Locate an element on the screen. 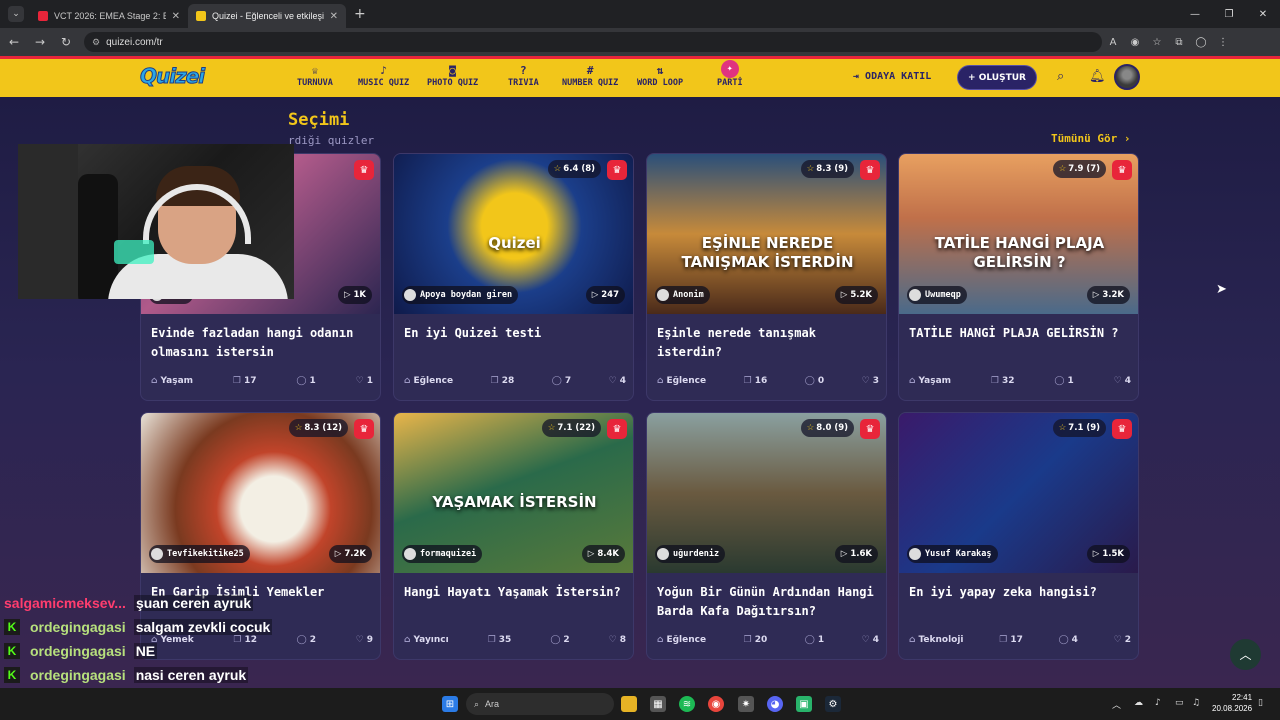  onedrive-cloud-icon: ☁ is located at coordinates (1138, 703).